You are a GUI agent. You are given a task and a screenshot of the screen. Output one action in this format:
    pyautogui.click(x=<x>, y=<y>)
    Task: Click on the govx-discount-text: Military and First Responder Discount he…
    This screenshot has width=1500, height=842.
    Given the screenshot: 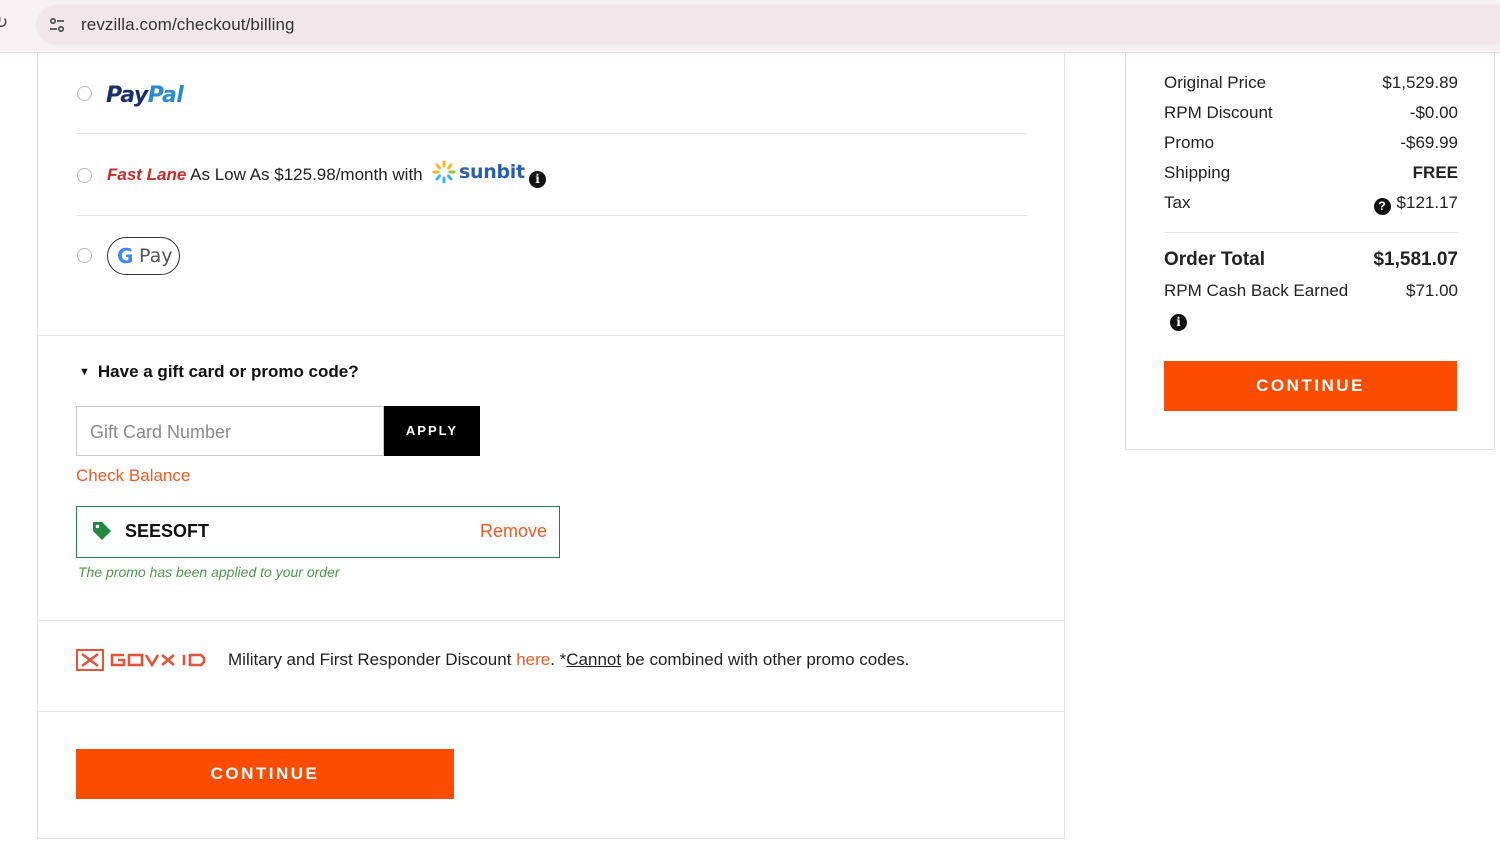 What is the action you would take?
    pyautogui.click(x=568, y=660)
    